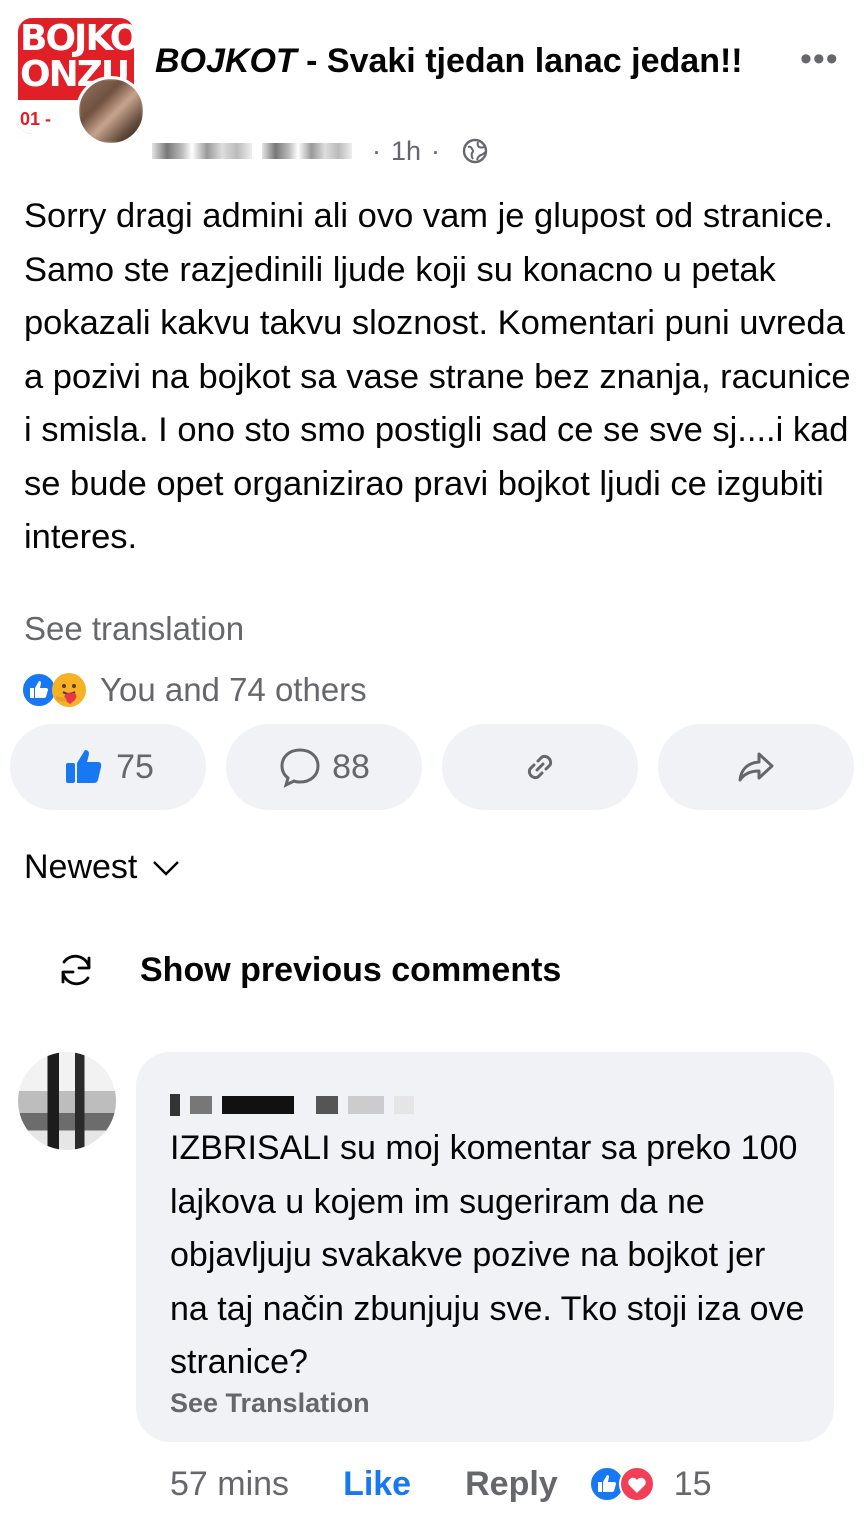 This screenshot has height=1536, width=865. Describe the element at coordinates (475, 151) in the screenshot. I see `globe-icon` at that location.